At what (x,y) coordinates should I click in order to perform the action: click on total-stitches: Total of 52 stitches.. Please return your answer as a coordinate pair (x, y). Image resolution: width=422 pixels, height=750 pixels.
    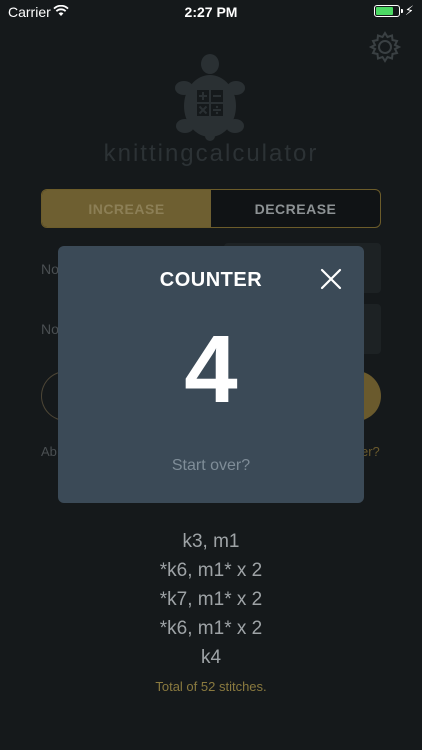
    Looking at the image, I should click on (211, 686).